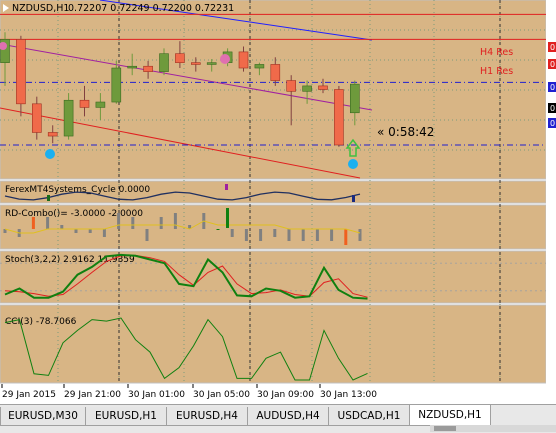  Describe the element at coordinates (207, 416) in the screenshot. I see `tab-eurusd-h4: EURUSD,H4` at that location.